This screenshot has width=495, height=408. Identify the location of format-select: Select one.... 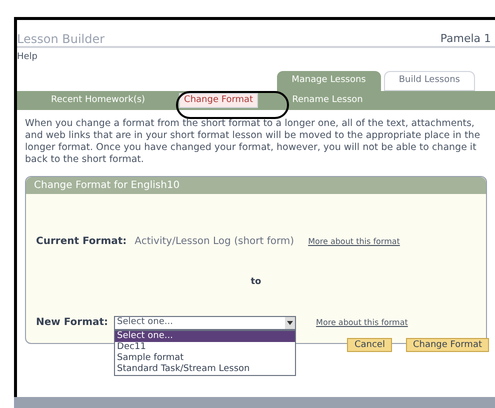
(205, 323).